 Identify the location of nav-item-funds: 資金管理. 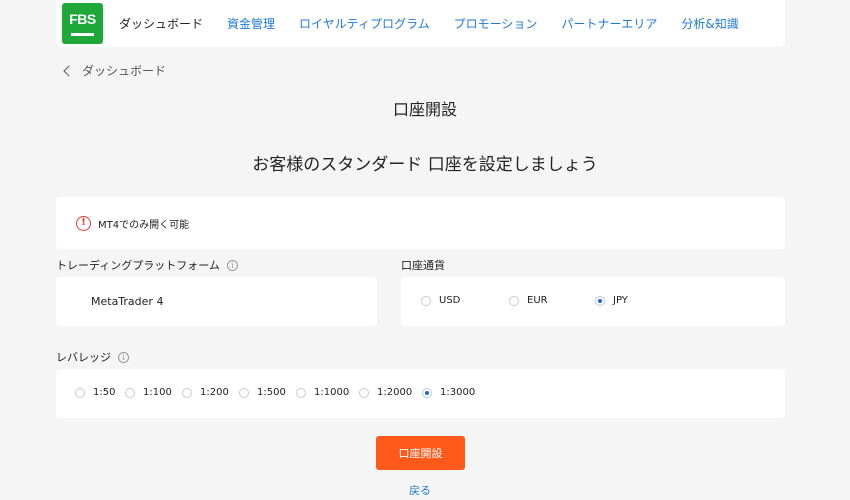
(251, 23).